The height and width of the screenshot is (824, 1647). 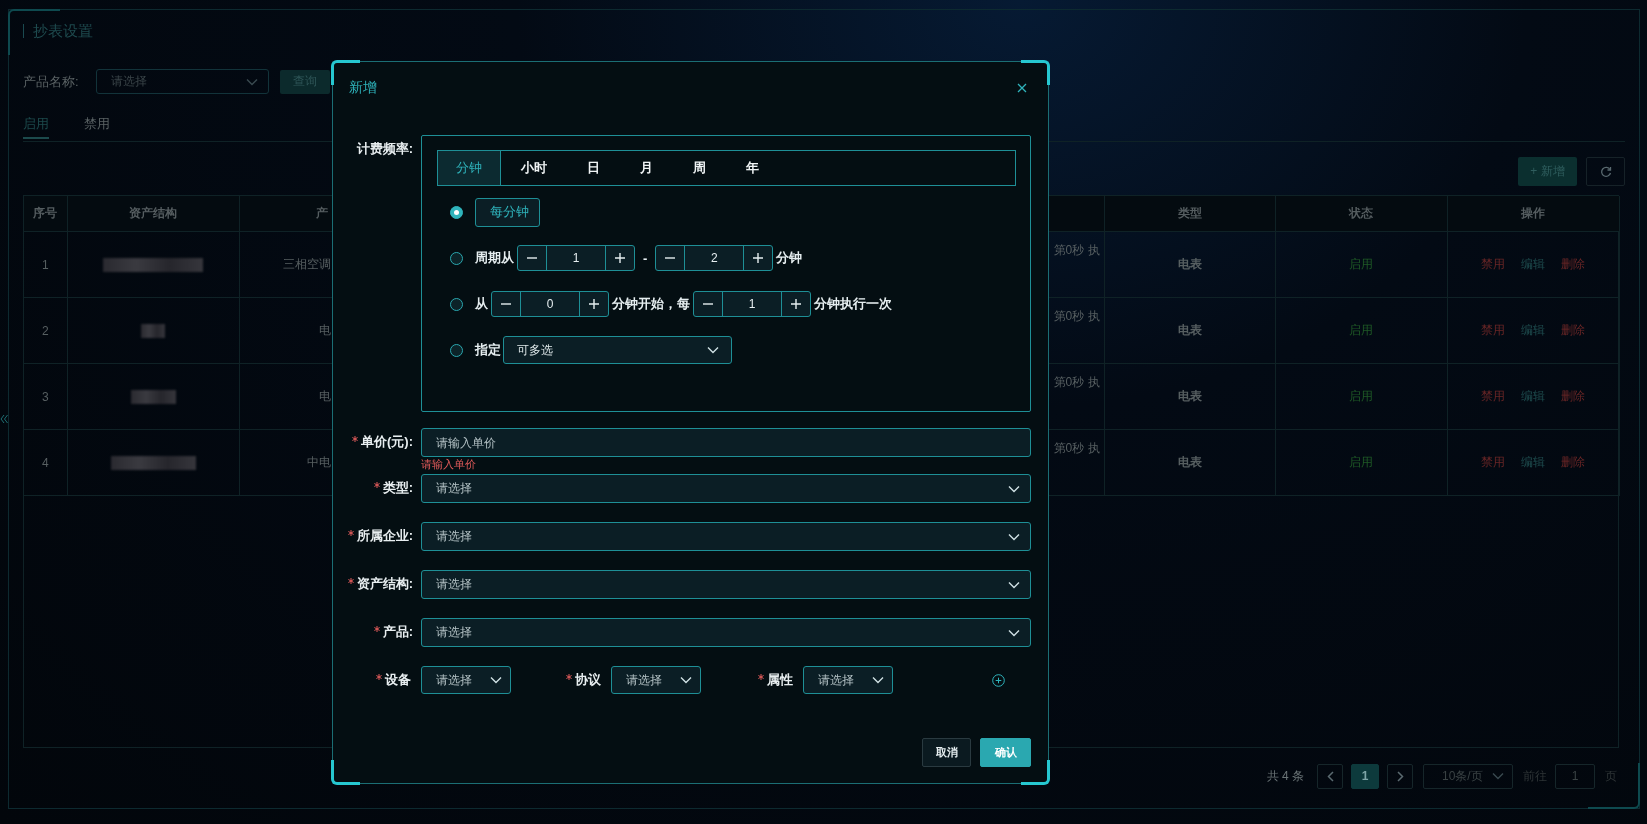 I want to click on field-label: 所属企业:, so click(x=384, y=536).